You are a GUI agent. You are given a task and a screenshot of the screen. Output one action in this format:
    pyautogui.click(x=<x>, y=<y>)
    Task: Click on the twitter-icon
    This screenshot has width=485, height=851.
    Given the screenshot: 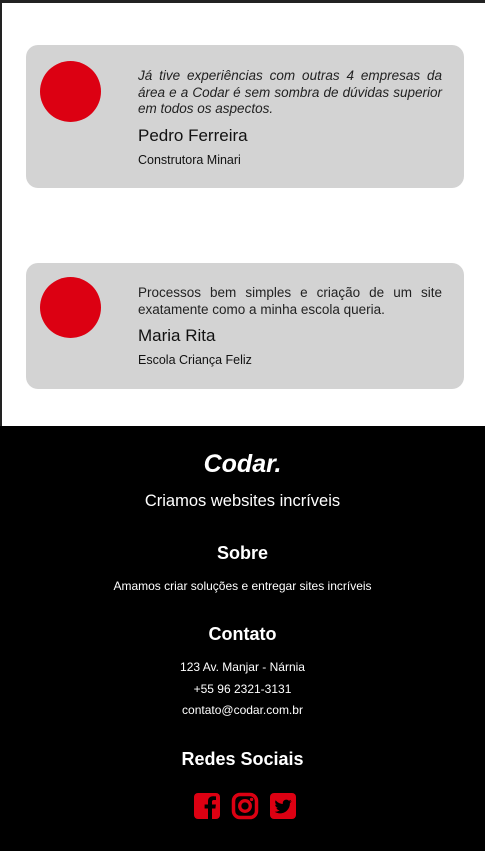 What is the action you would take?
    pyautogui.click(x=283, y=806)
    